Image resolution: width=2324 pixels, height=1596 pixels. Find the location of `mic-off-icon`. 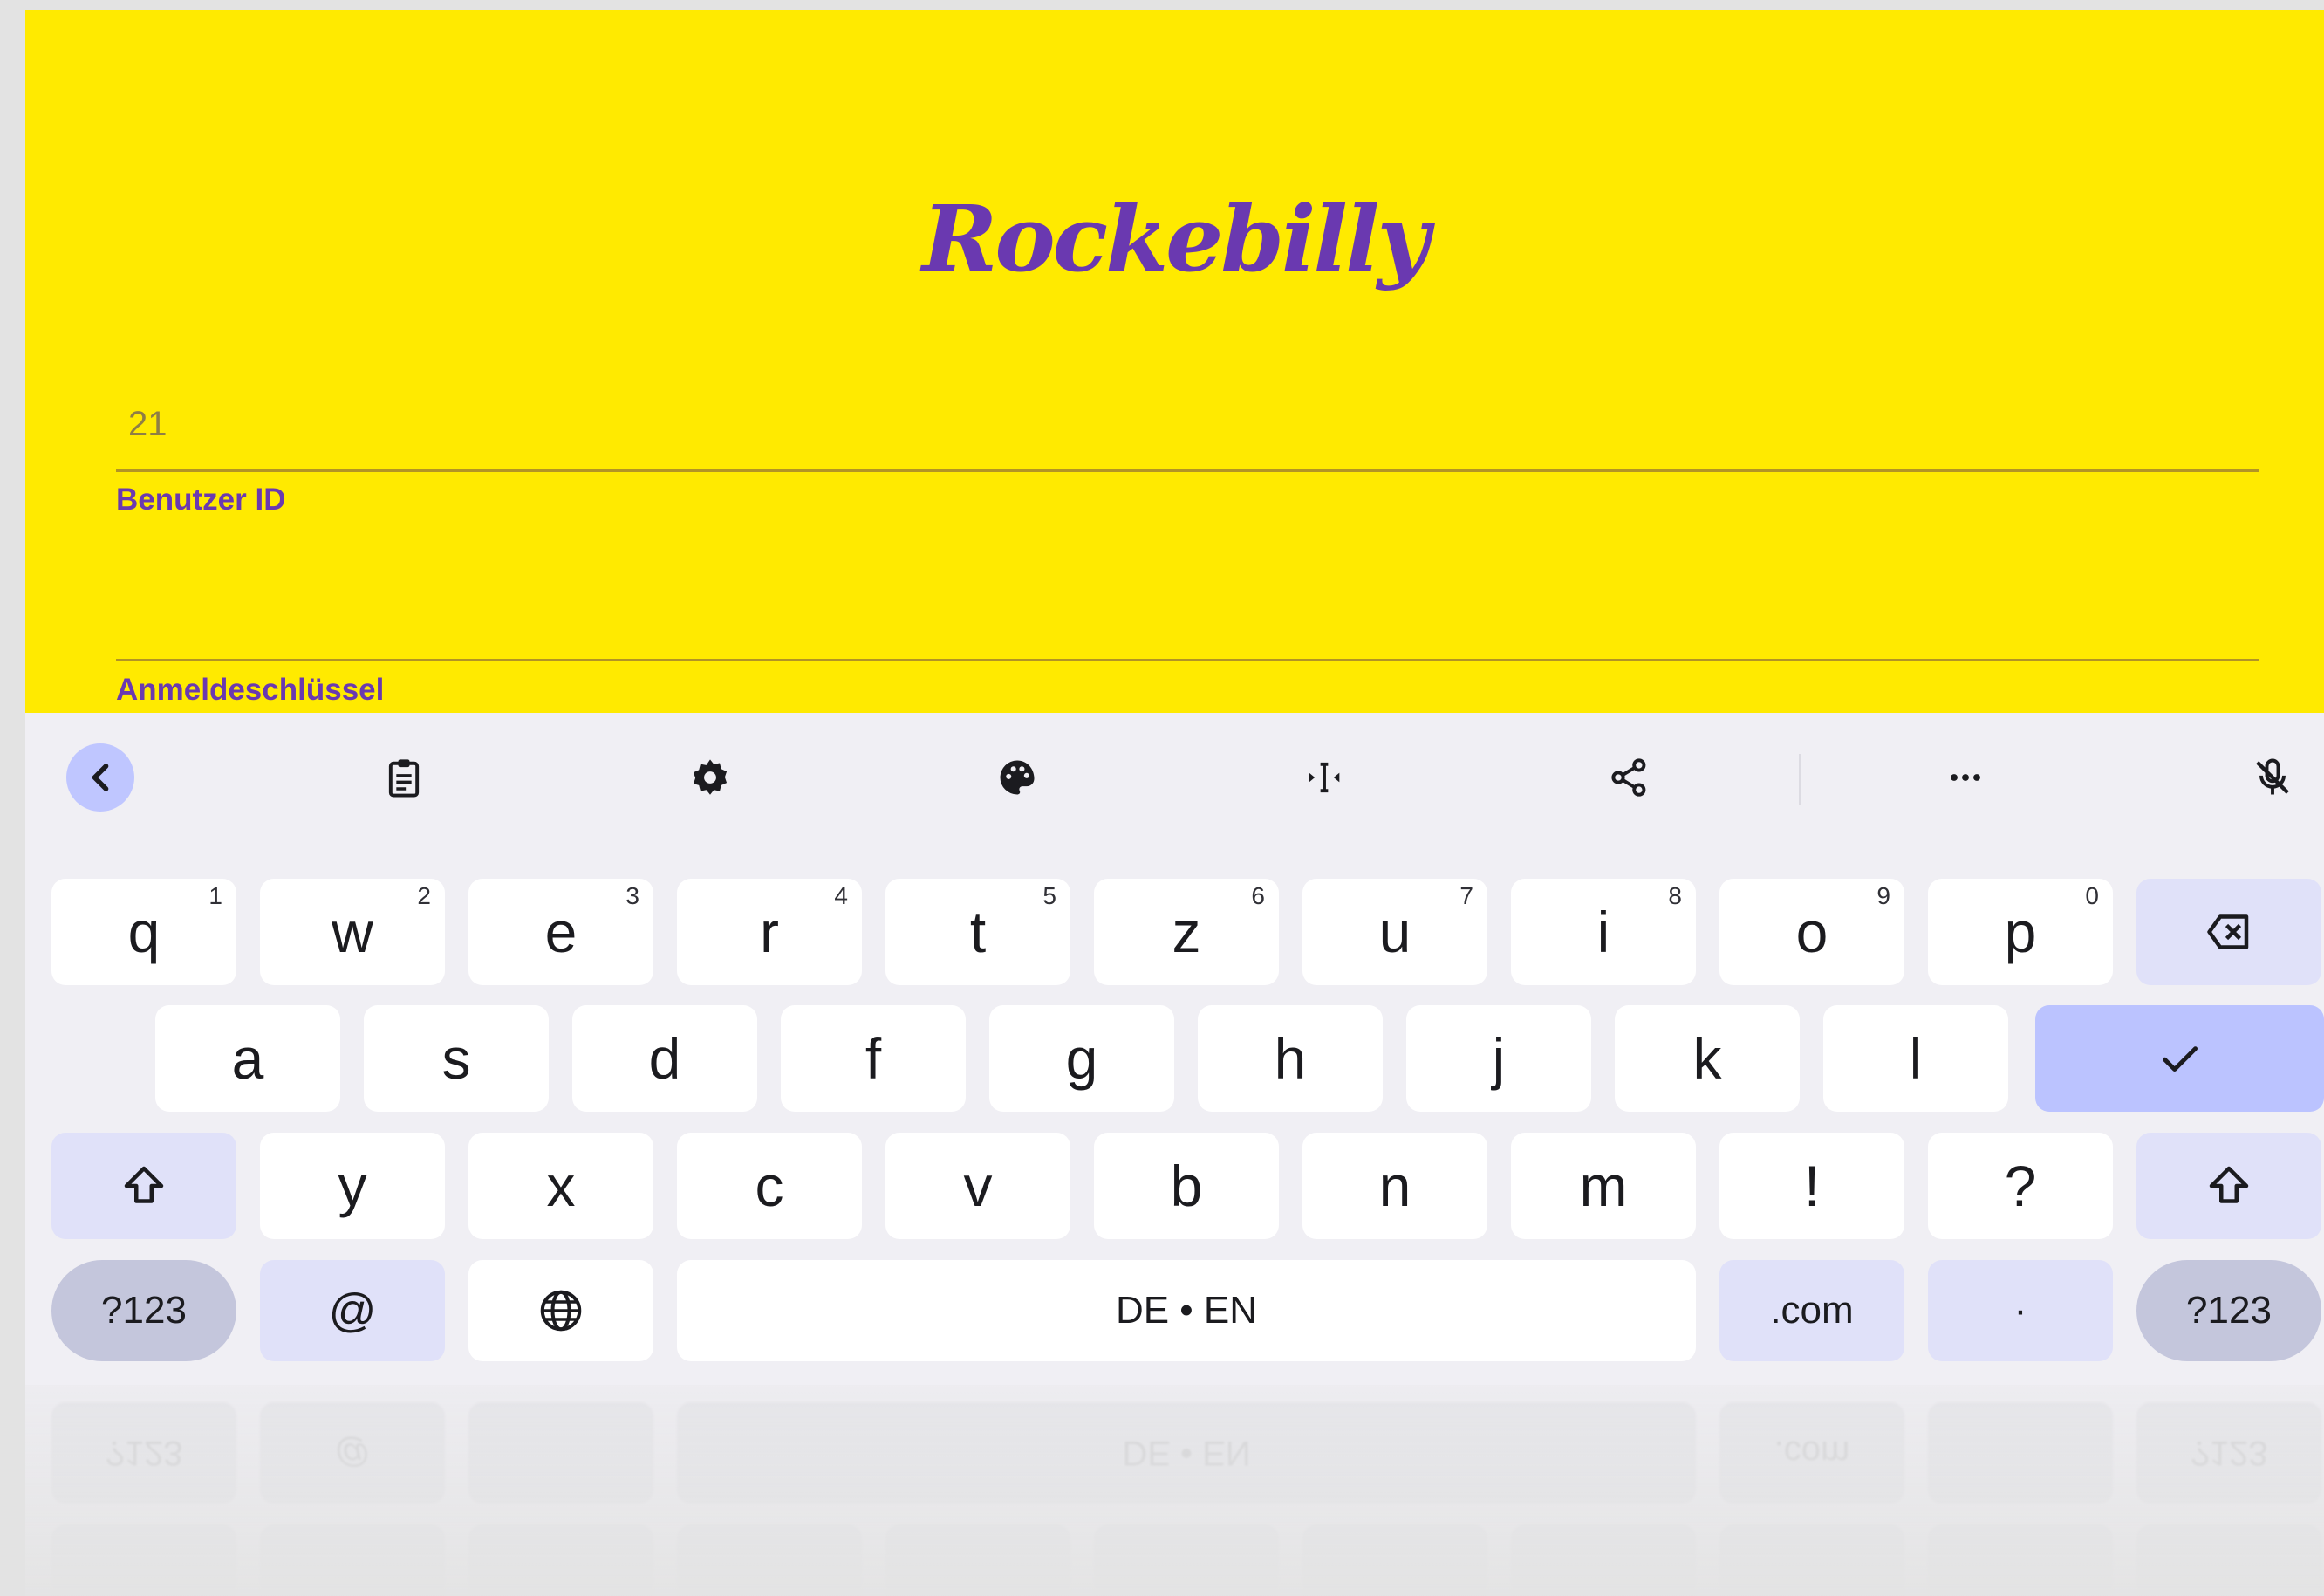

mic-off-icon is located at coordinates (2273, 778).